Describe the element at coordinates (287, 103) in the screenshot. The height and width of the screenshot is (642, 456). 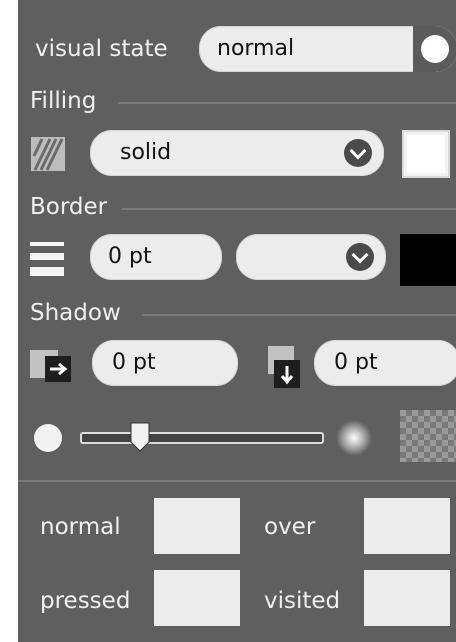
I see `filling-divider` at that location.